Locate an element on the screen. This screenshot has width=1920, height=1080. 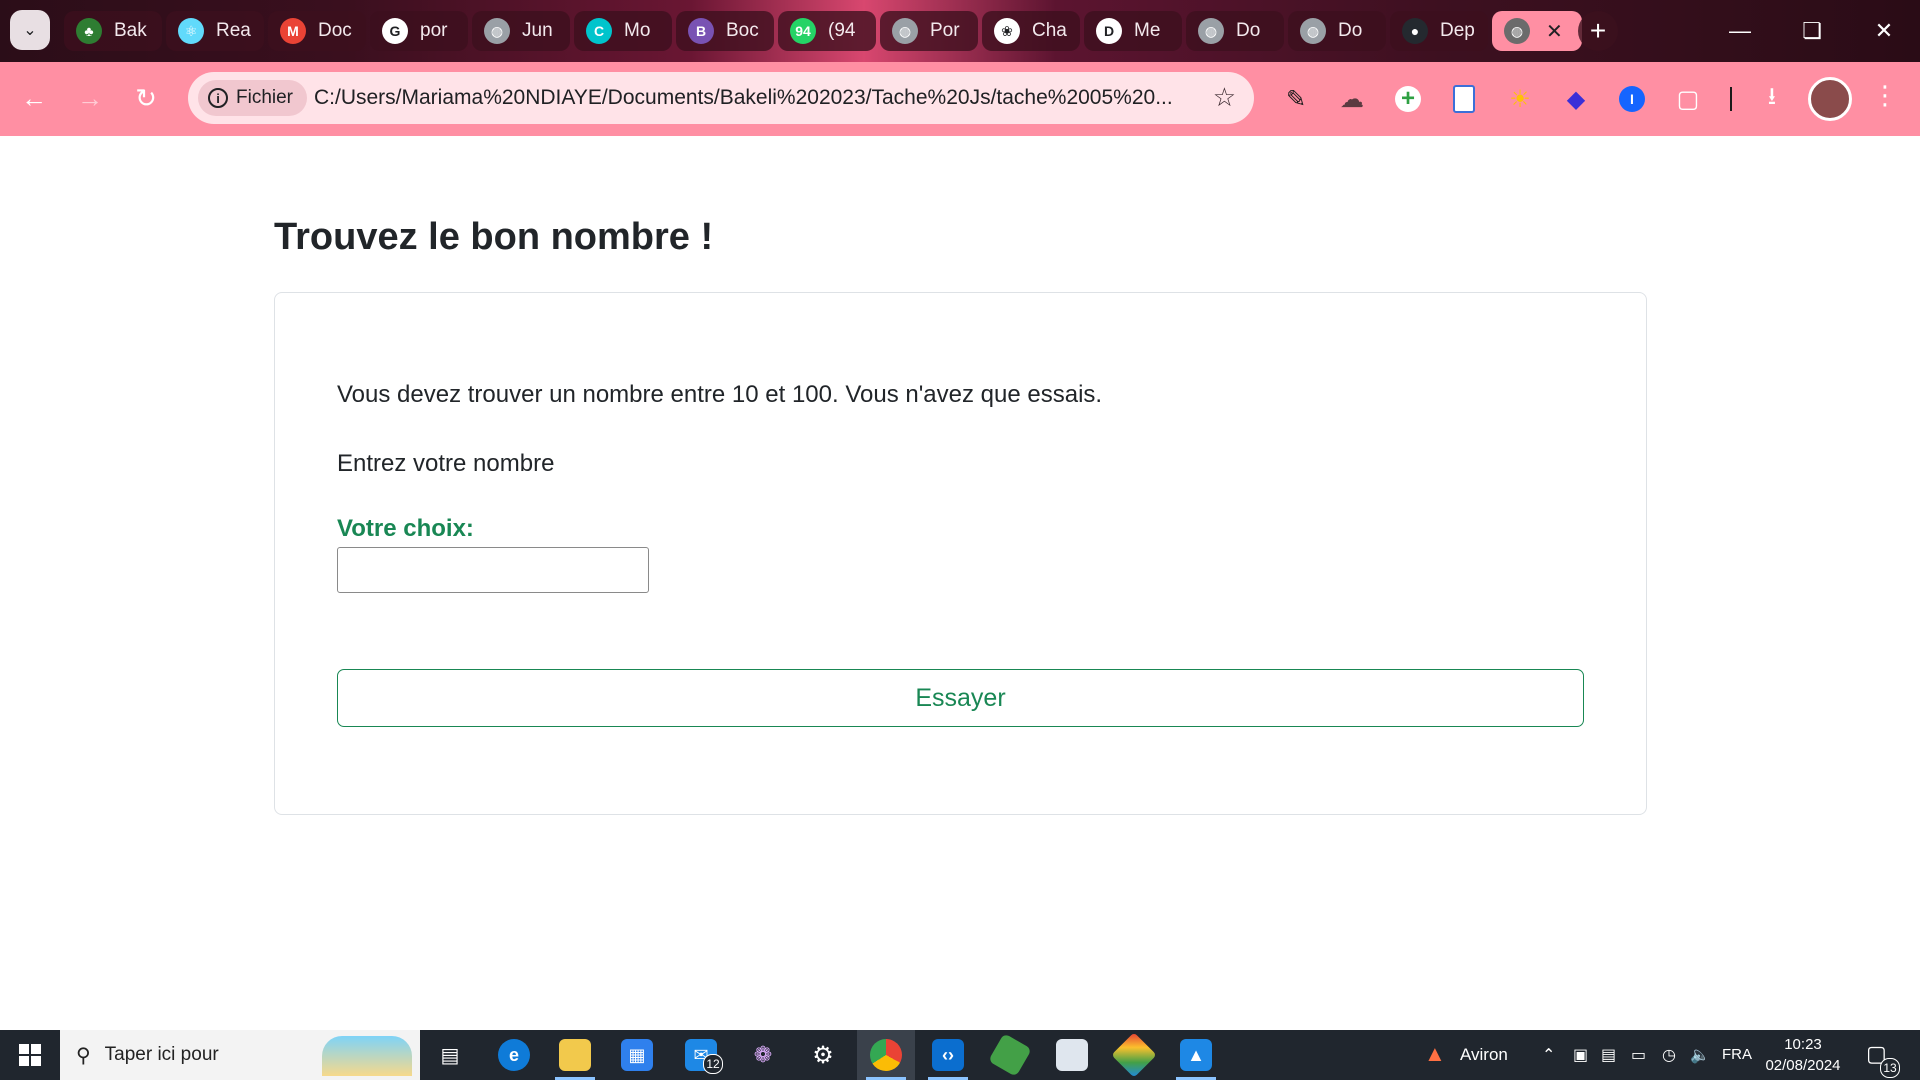
browser-tab: Gpor is located at coordinates (419, 31).